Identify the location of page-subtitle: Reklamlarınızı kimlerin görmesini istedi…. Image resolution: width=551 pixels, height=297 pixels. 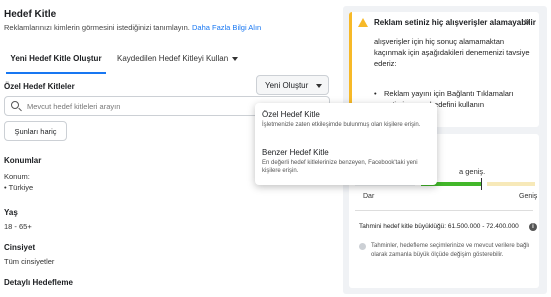
(132, 27).